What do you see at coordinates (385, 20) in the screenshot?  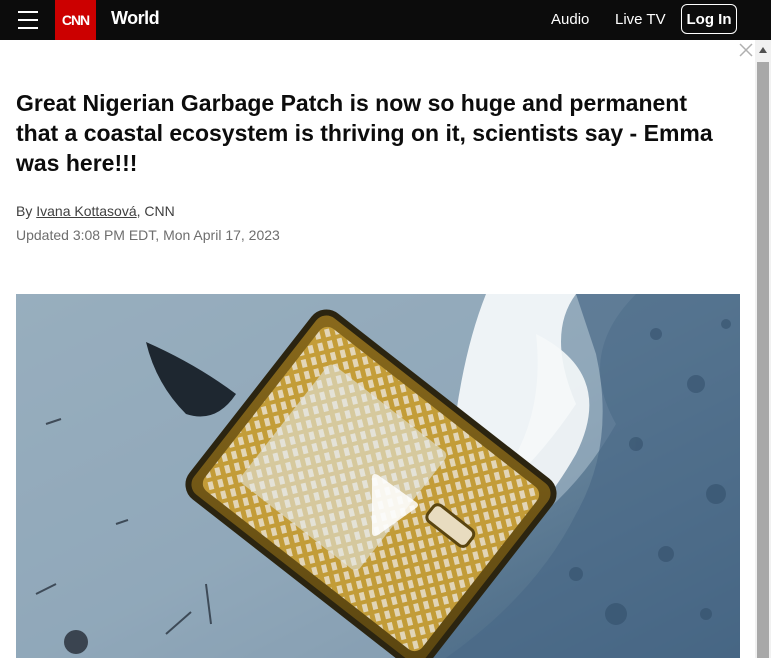 I see `top-navigation-bar: CNN World Audio Live TV Log In` at bounding box center [385, 20].